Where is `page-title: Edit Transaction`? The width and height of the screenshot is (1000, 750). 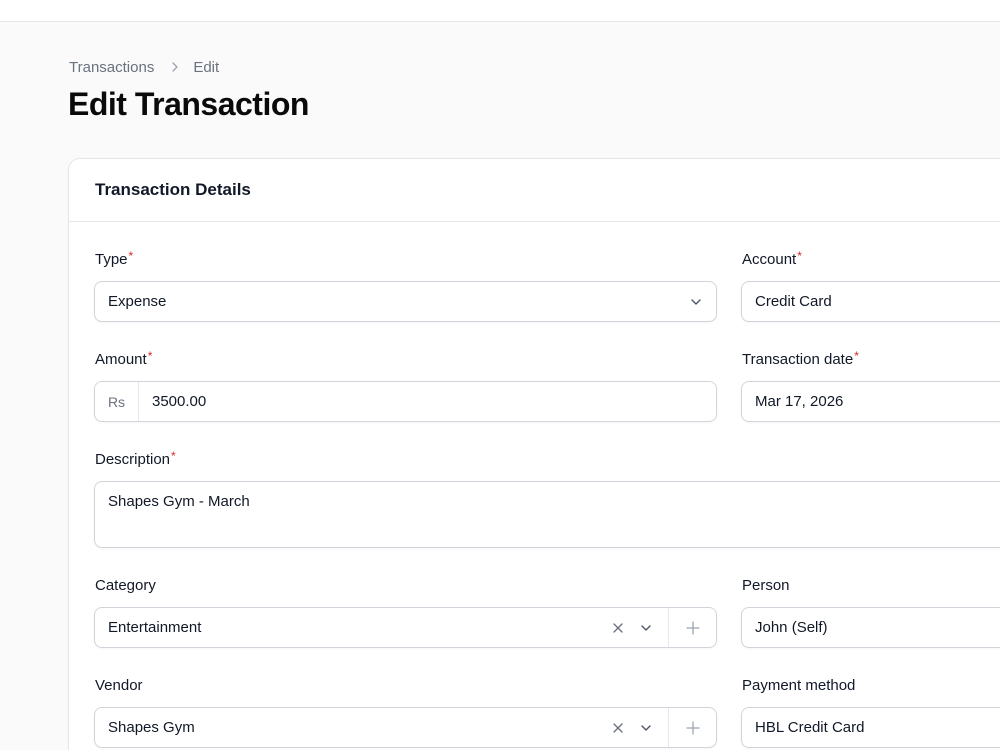 page-title: Edit Transaction is located at coordinates (188, 104).